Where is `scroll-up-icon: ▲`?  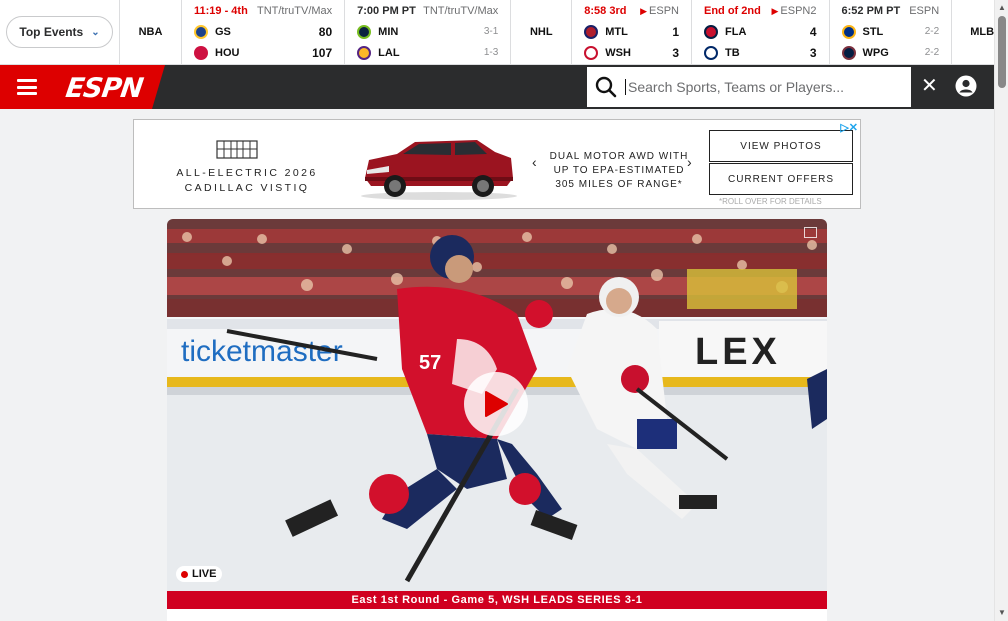
scroll-up-icon: ▲ is located at coordinates (1002, 7).